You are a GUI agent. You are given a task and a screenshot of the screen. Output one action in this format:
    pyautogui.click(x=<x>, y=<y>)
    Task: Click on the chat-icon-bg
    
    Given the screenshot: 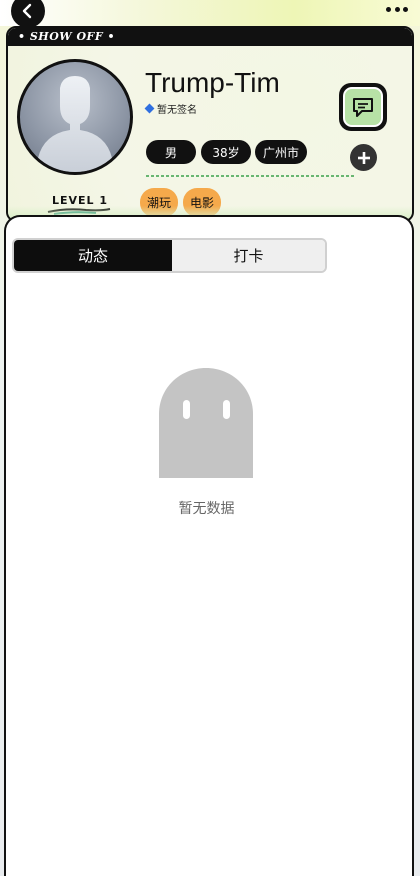 What is the action you would take?
    pyautogui.click(x=363, y=107)
    